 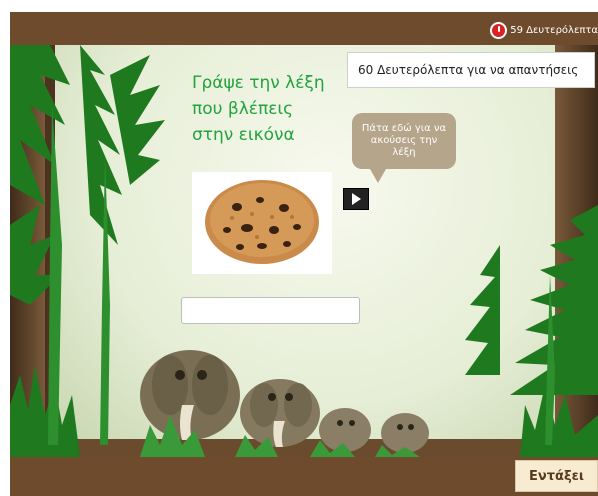 What do you see at coordinates (556, 476) in the screenshot?
I see `ok-button: Εντάξει` at bounding box center [556, 476].